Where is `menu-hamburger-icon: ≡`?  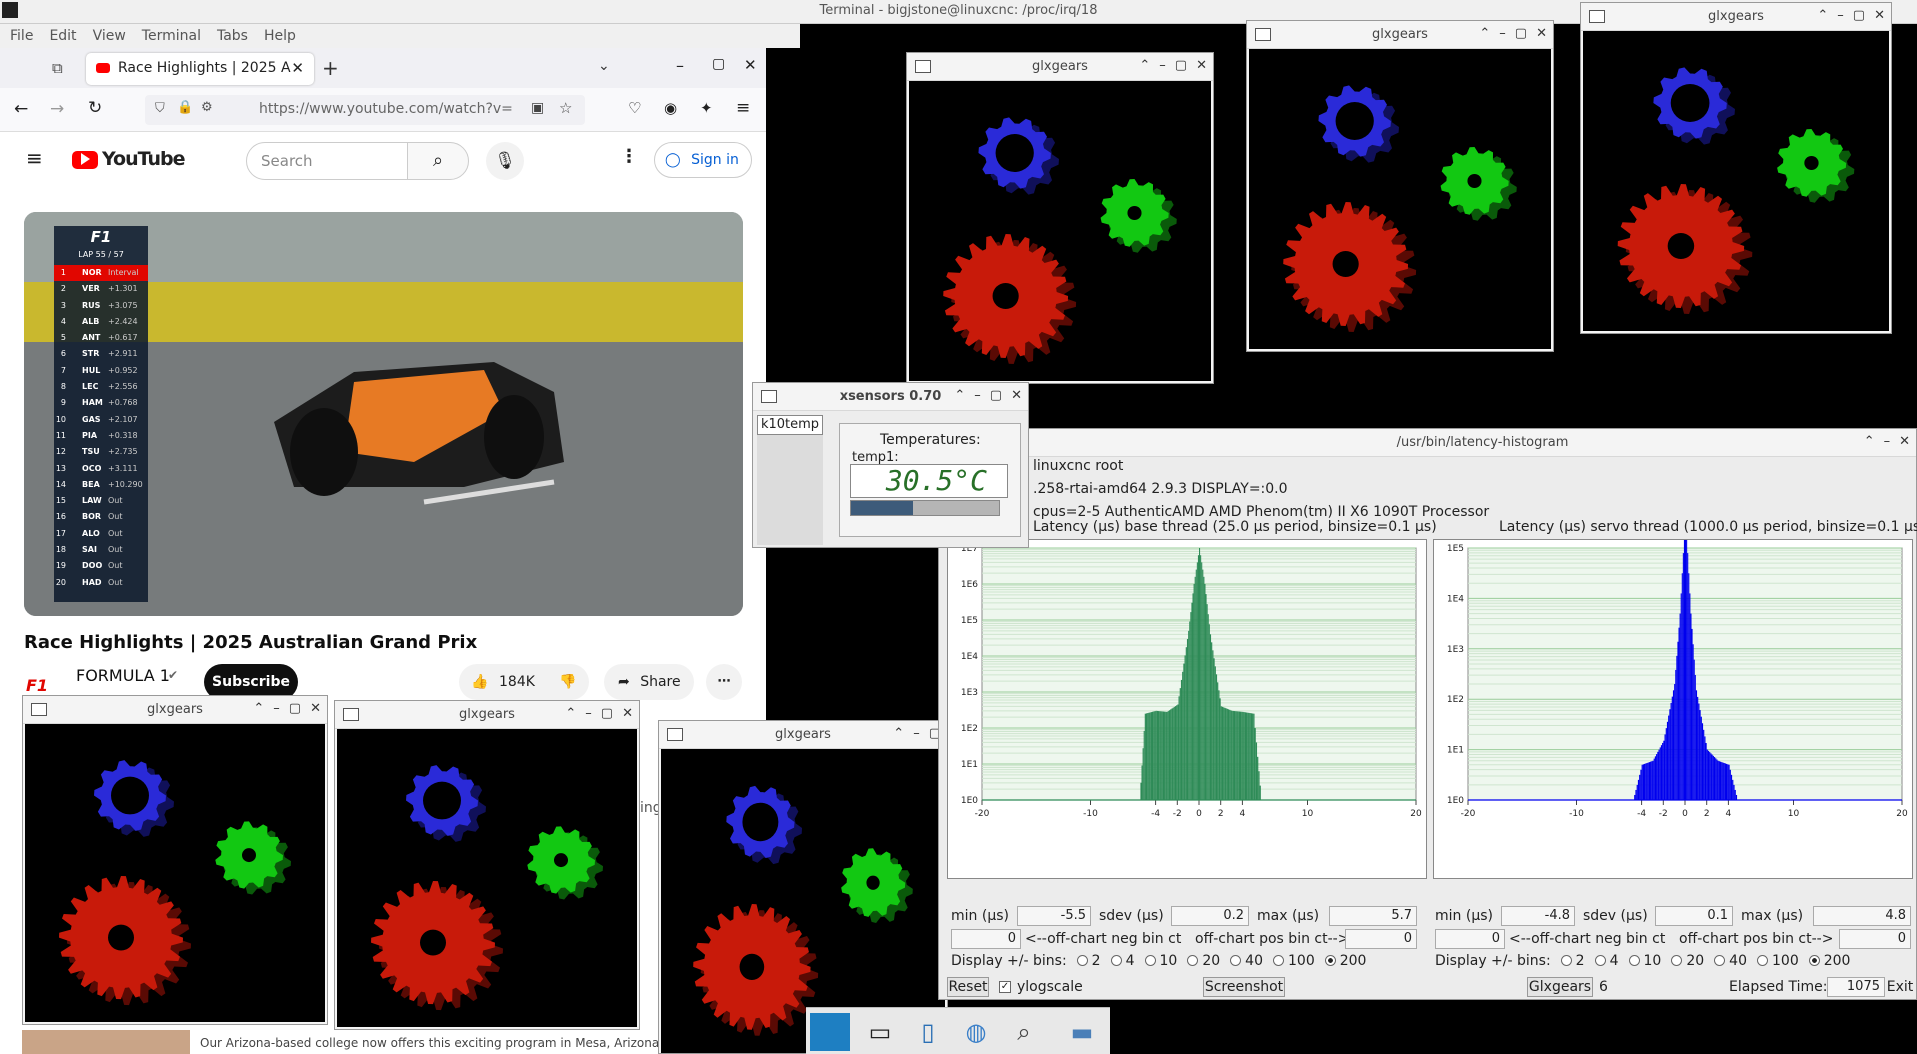 menu-hamburger-icon: ≡ is located at coordinates (743, 108).